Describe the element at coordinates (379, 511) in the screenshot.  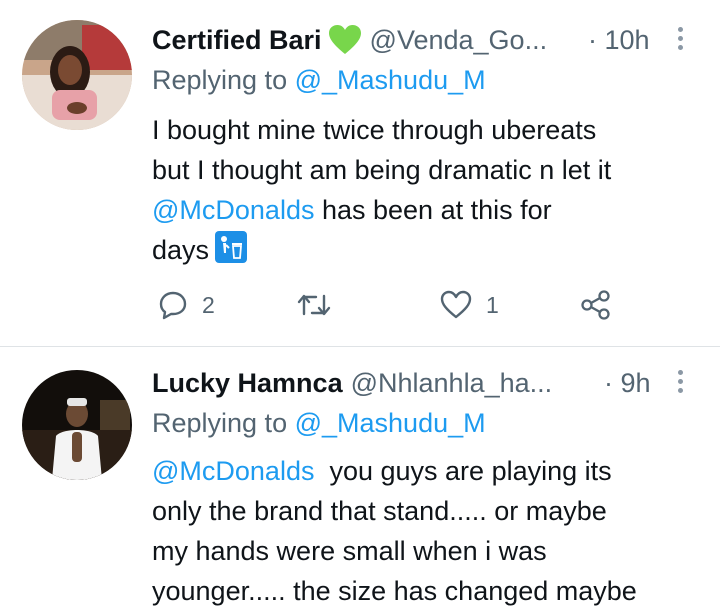
I see `tweet-text-line: only the brand that stand..... or maybe` at that location.